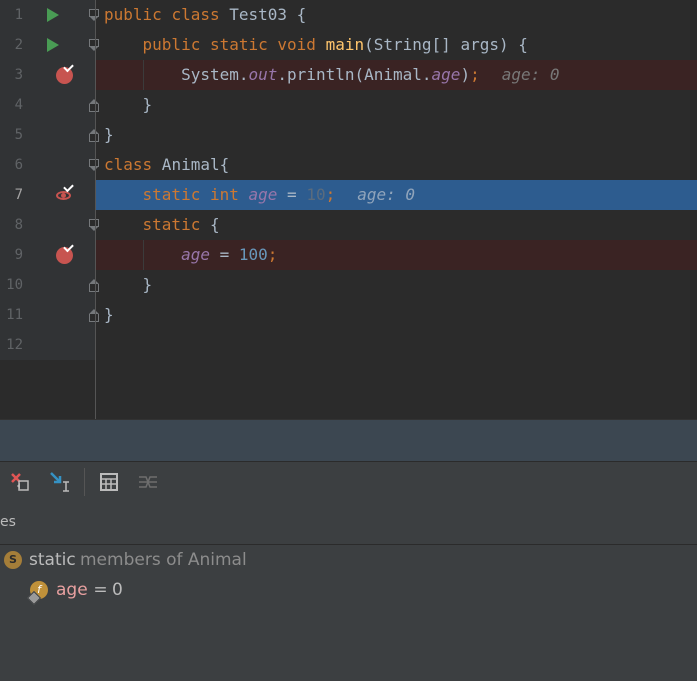  What do you see at coordinates (171, 44) in the screenshot?
I see `code-token: public` at bounding box center [171, 44].